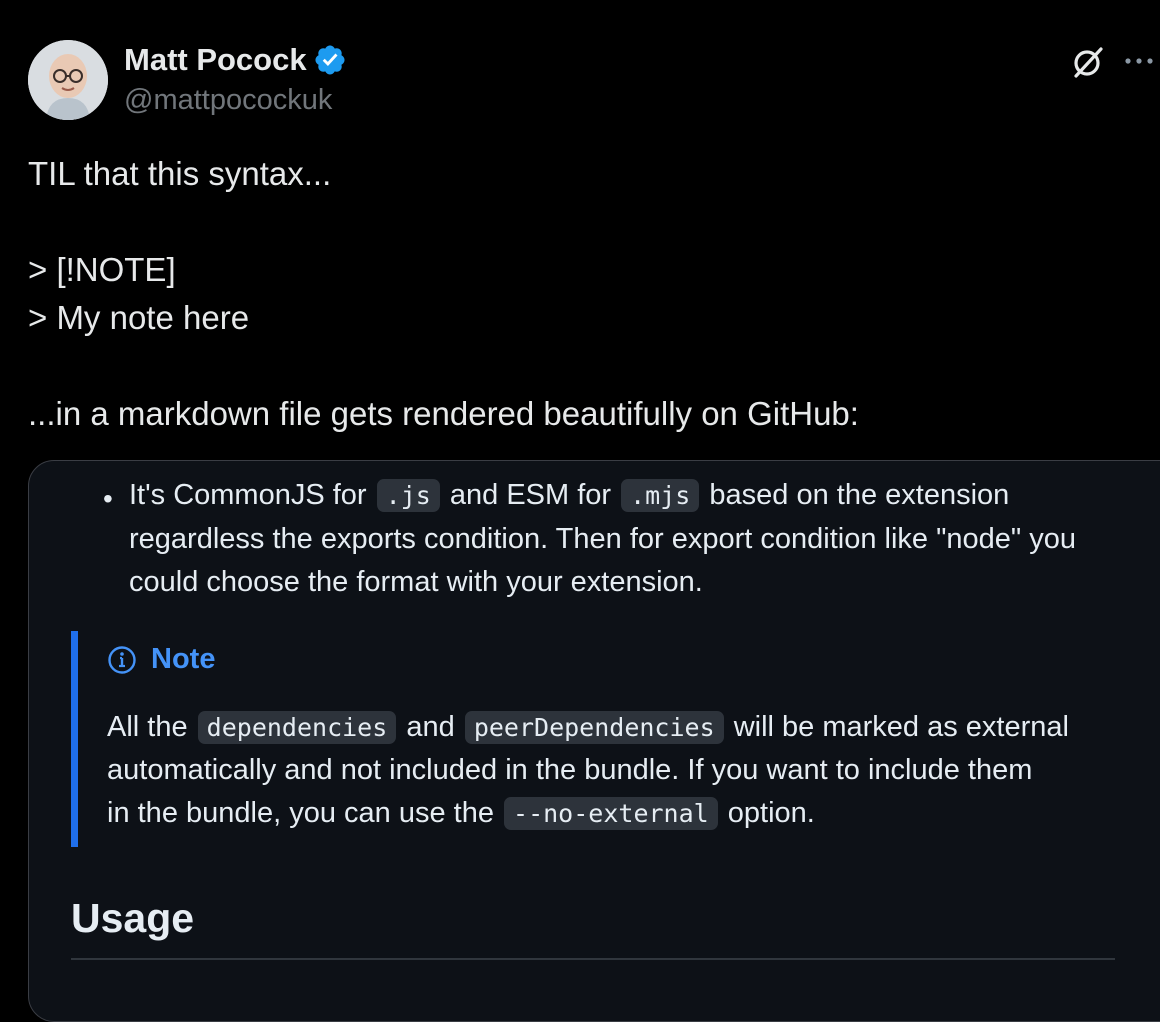  I want to click on avatar, so click(68, 80).